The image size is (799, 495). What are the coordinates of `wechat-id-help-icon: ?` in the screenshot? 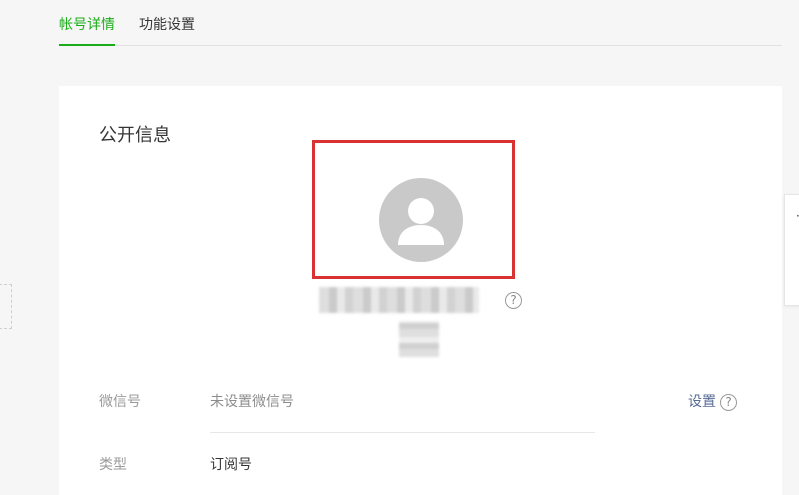 It's located at (728, 402).